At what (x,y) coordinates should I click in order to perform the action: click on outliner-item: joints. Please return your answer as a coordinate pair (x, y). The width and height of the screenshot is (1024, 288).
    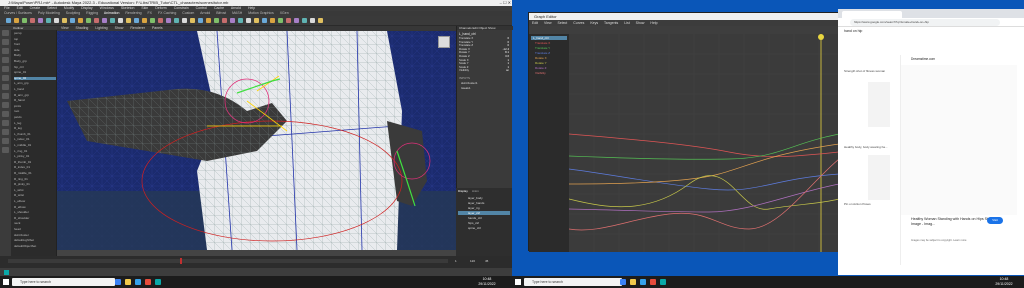
    Looking at the image, I should click on (35, 106).